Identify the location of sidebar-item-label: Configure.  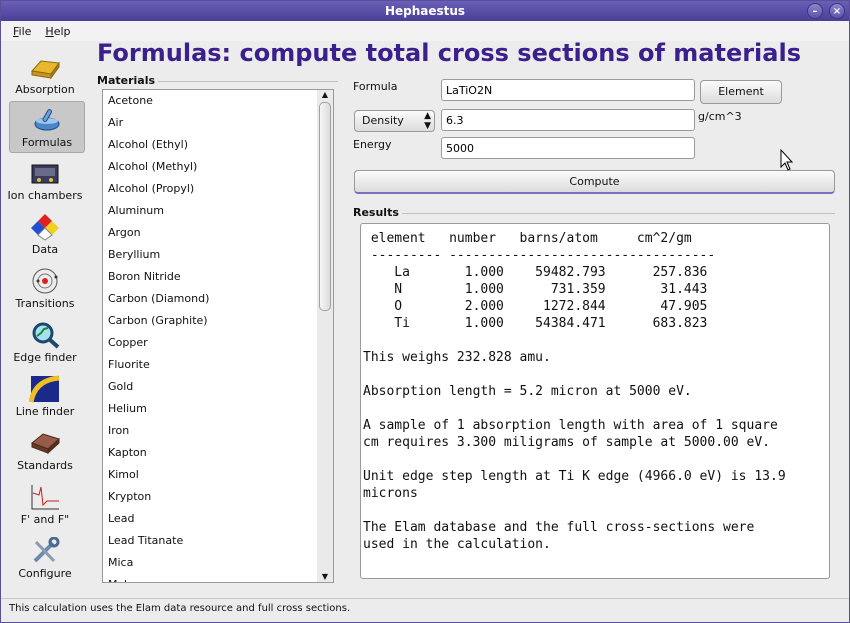
(45, 573).